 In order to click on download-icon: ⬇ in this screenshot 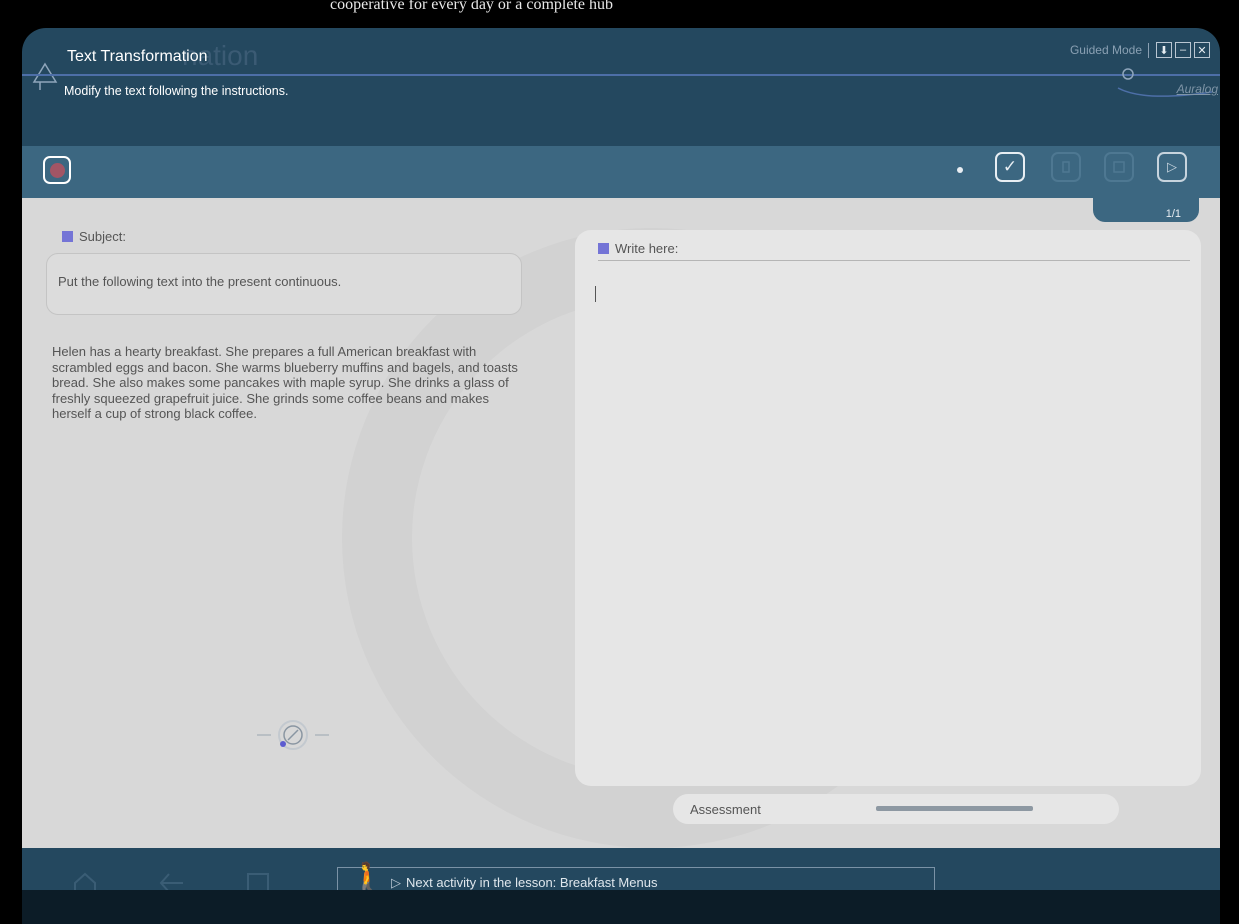, I will do `click(1164, 50)`.